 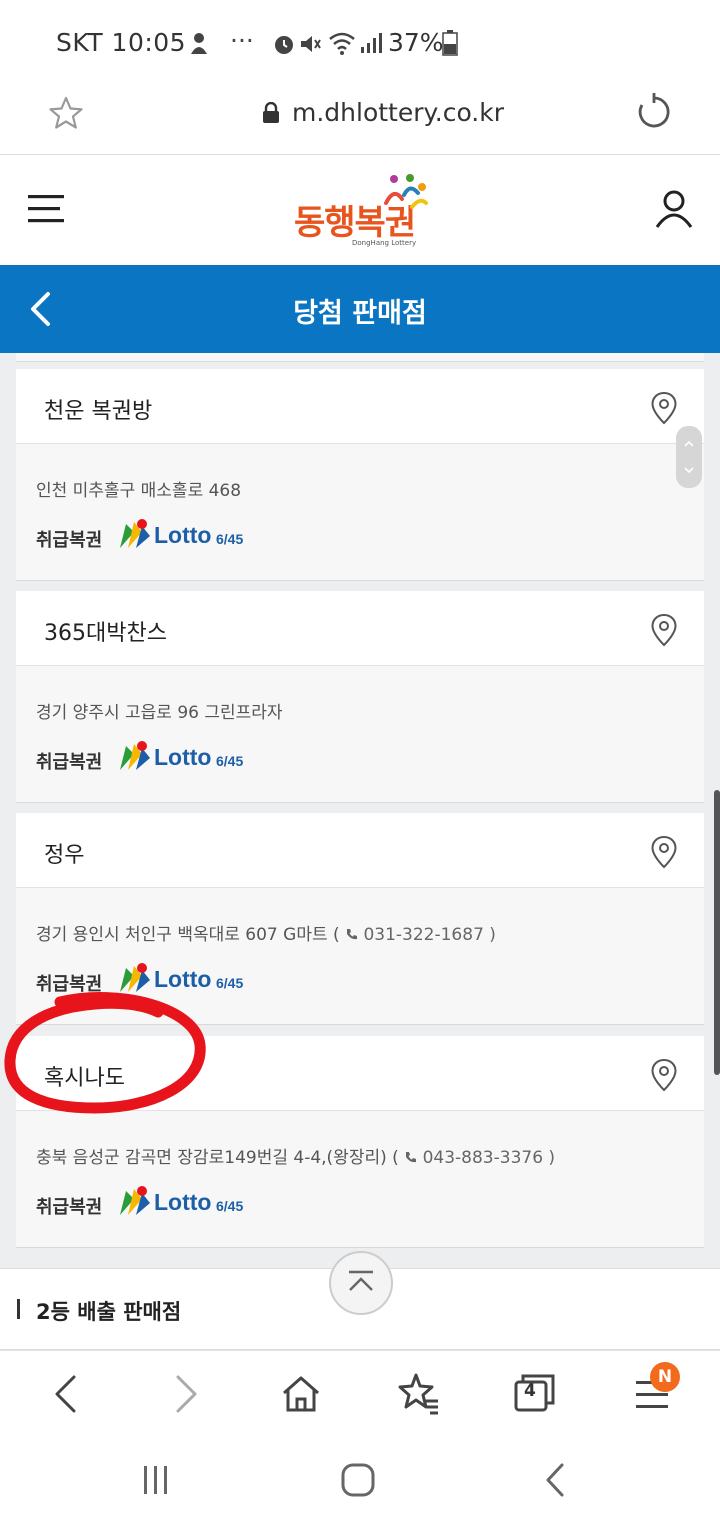 I want to click on section-bar-marker, so click(x=18, y=1309).